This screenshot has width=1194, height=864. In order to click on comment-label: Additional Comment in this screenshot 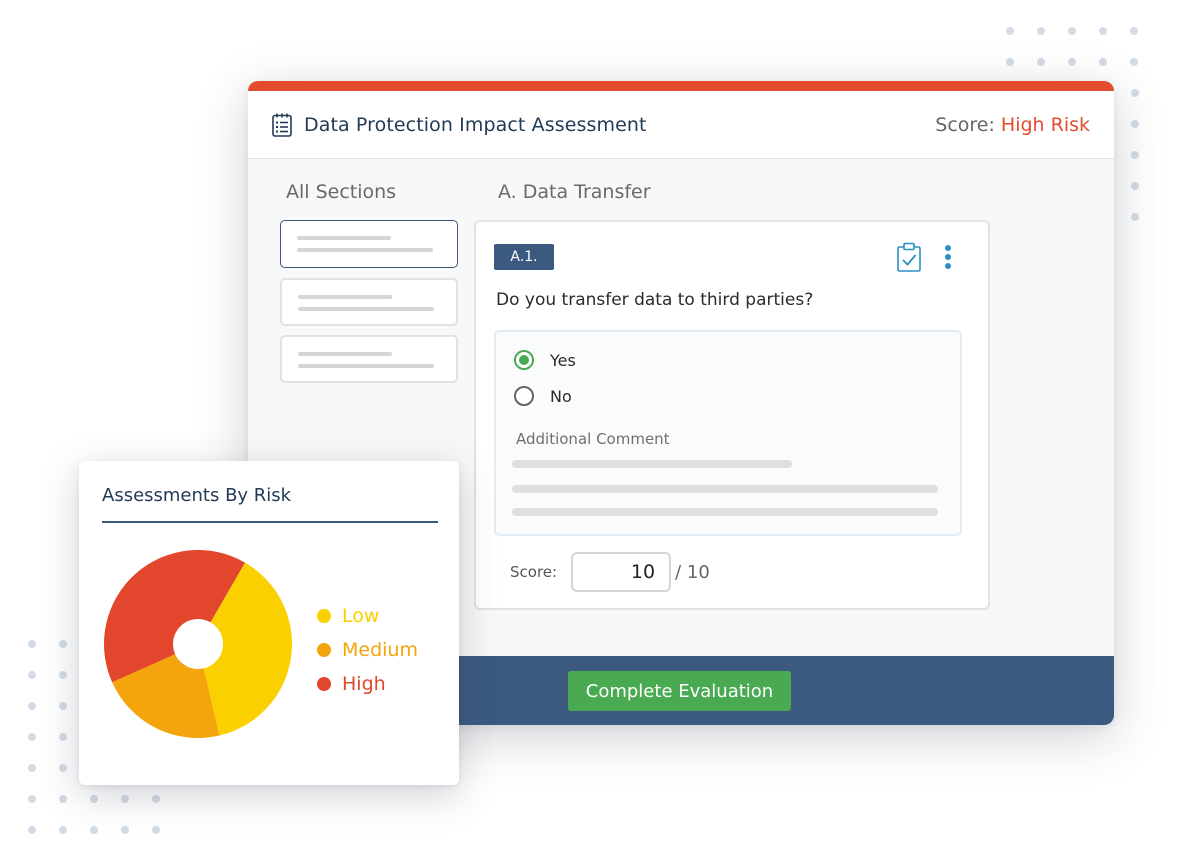, I will do `click(593, 439)`.